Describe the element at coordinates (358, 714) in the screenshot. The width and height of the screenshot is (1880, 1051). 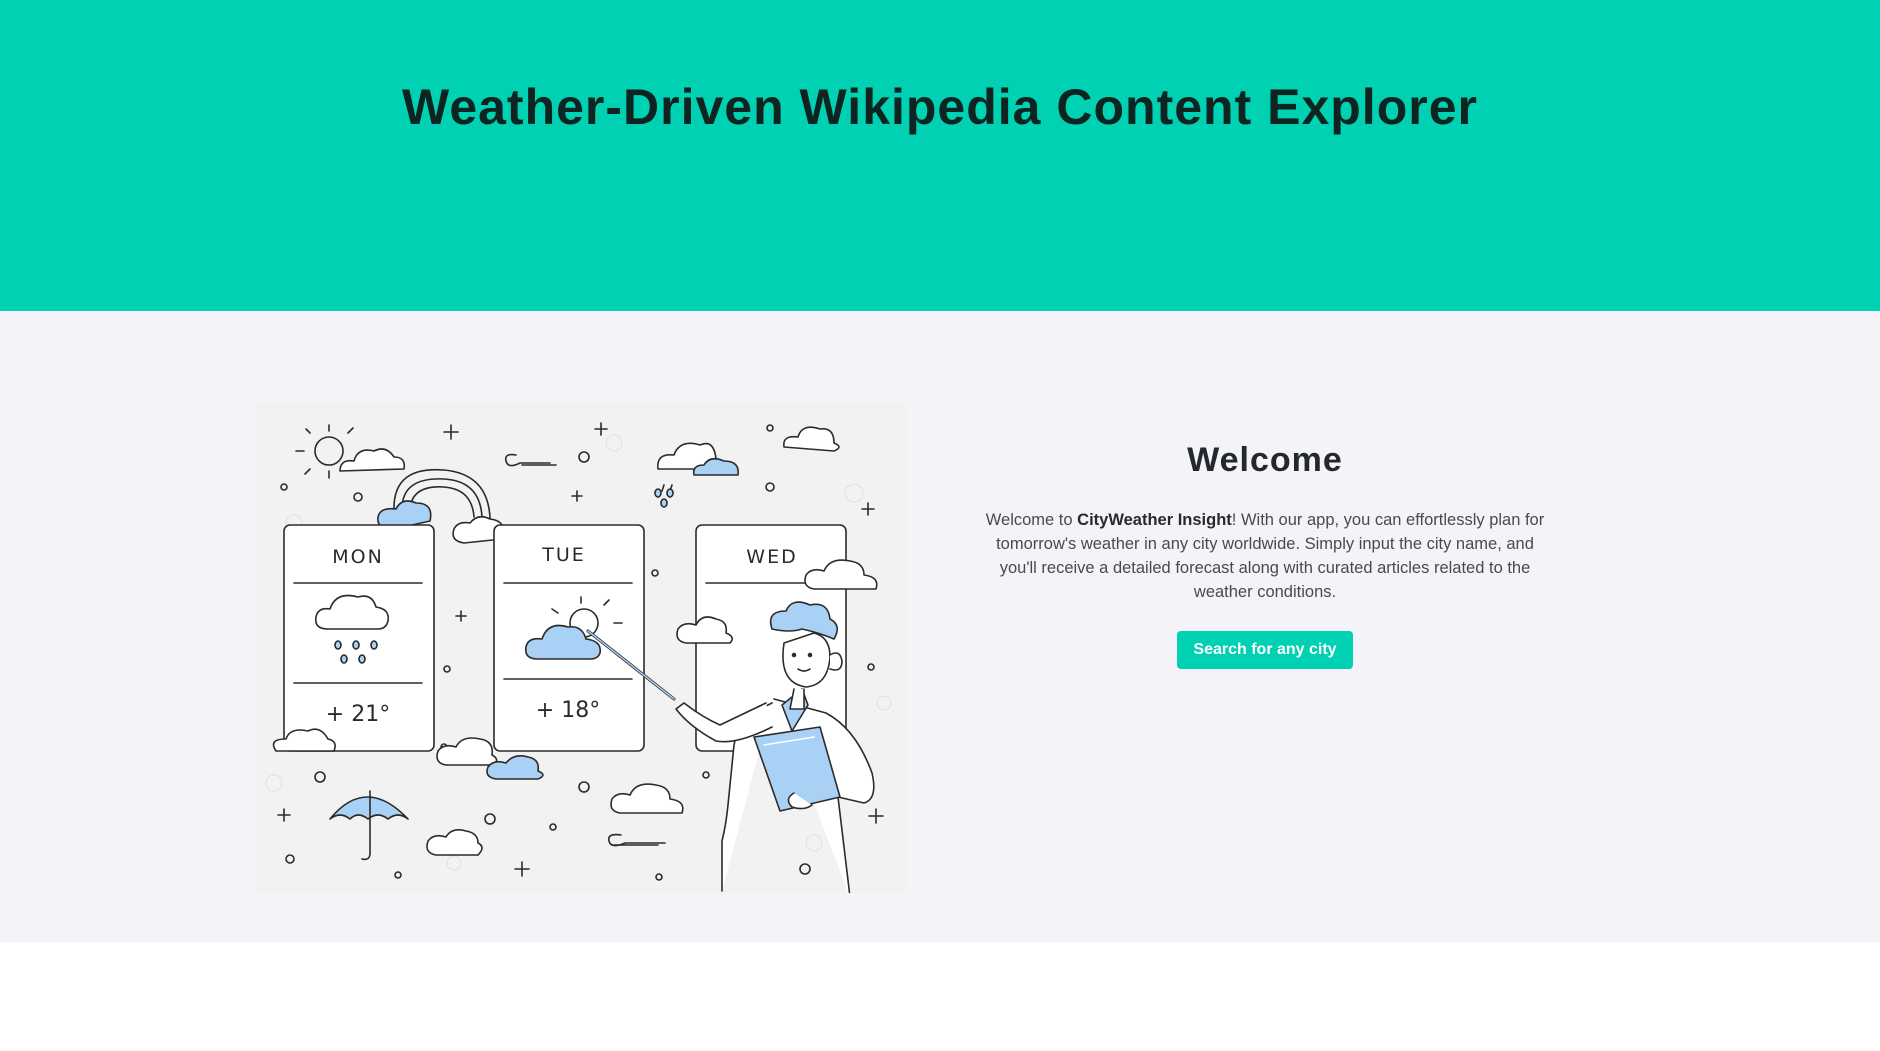
I see `monday-temp: + 21°` at that location.